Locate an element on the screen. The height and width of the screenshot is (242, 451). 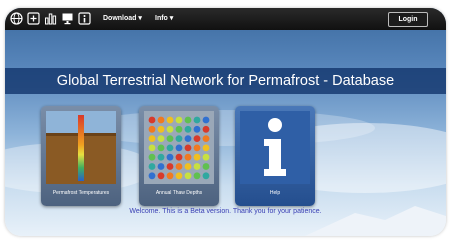
tile-permafrost-temperatures: Permafrost Temperatures is located at coordinates (81, 156).